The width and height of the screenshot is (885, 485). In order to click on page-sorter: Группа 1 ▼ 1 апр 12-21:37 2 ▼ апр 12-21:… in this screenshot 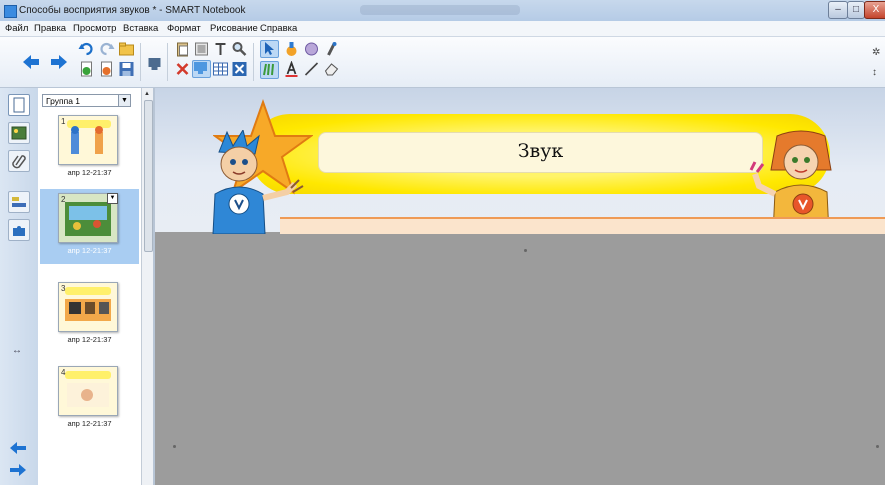, I will do `click(89, 286)`.